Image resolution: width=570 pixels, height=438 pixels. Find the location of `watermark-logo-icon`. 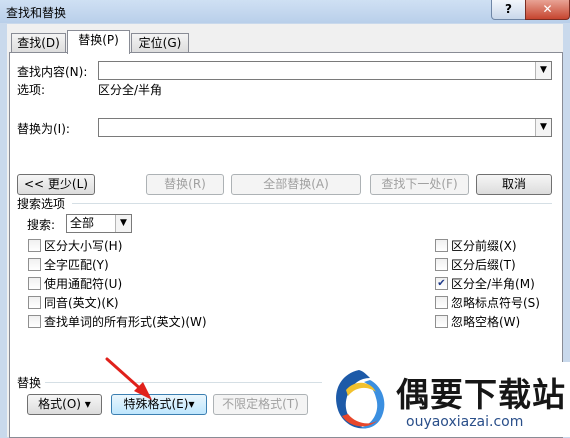

watermark-logo-icon is located at coordinates (360, 399).